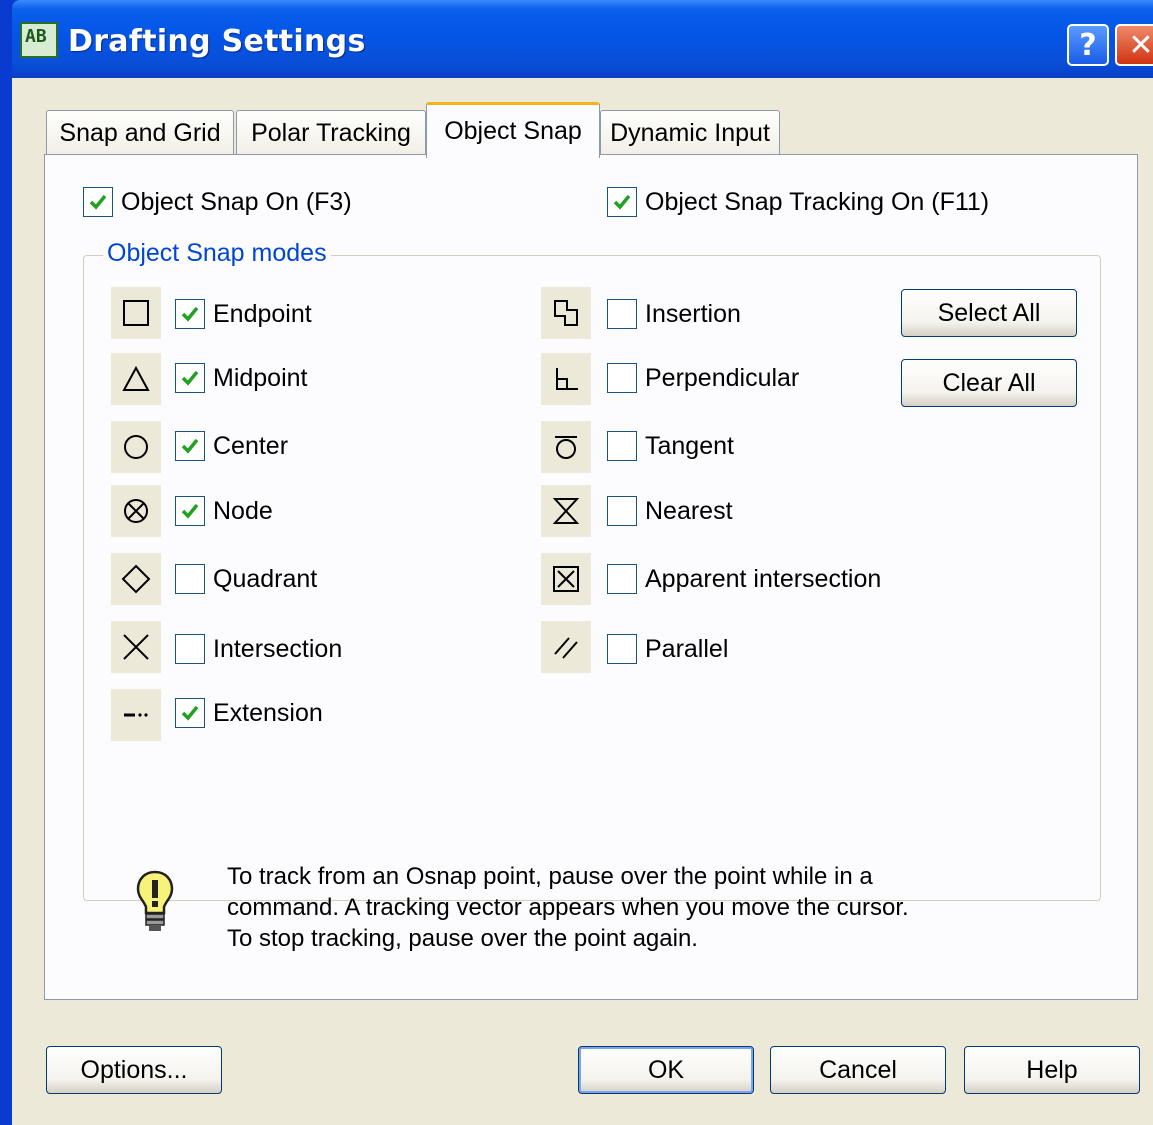 This screenshot has height=1125, width=1153. What do you see at coordinates (513, 130) in the screenshot?
I see `tab-object-snap: Object Snap` at bounding box center [513, 130].